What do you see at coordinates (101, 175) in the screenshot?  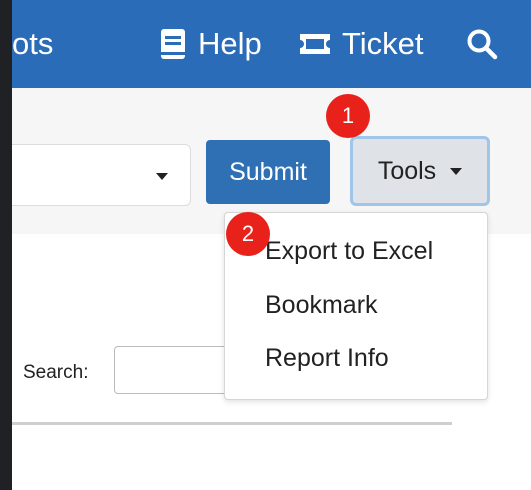 I see `report-select` at bounding box center [101, 175].